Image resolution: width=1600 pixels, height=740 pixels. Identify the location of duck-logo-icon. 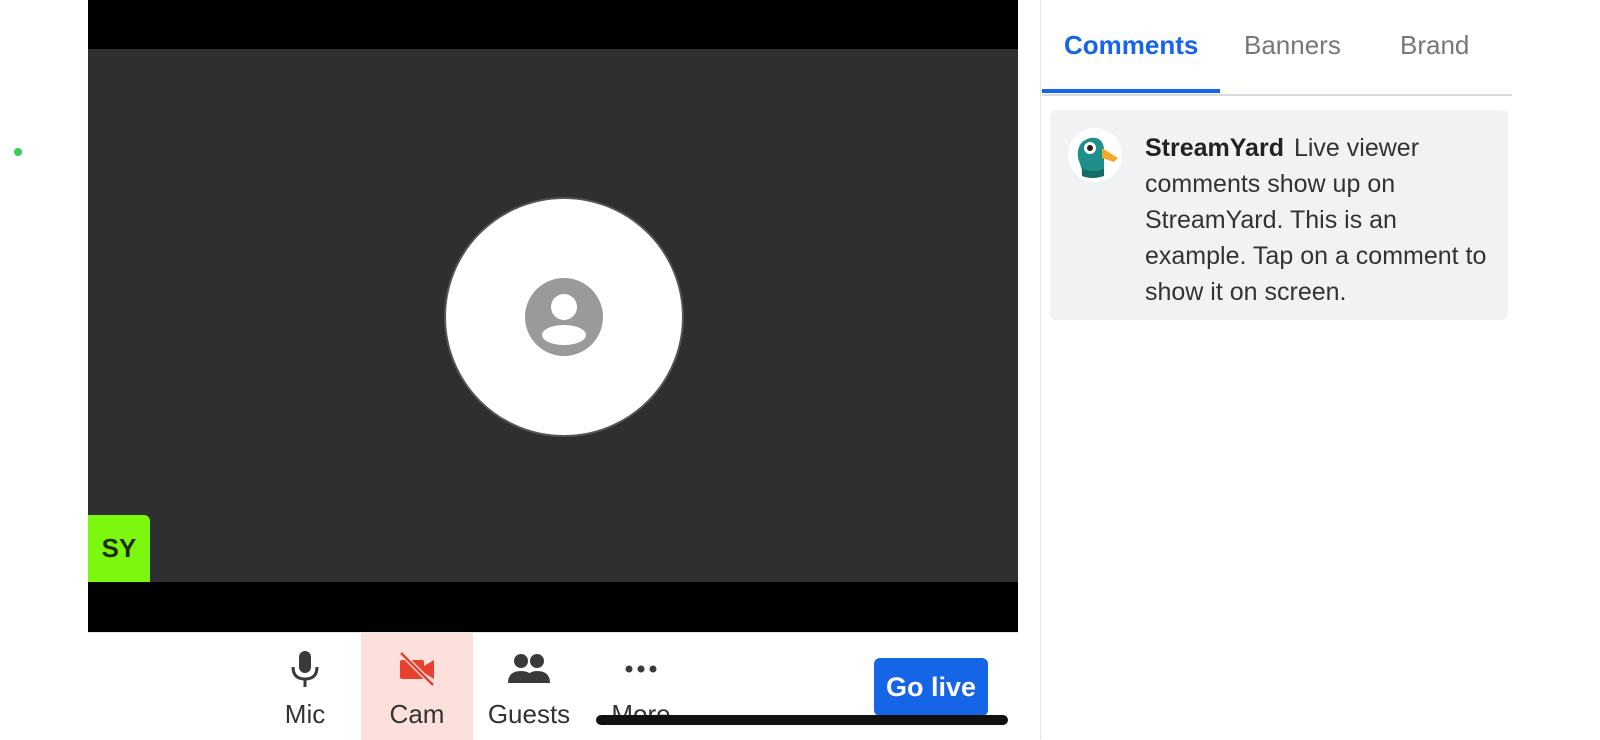
(1095, 155).